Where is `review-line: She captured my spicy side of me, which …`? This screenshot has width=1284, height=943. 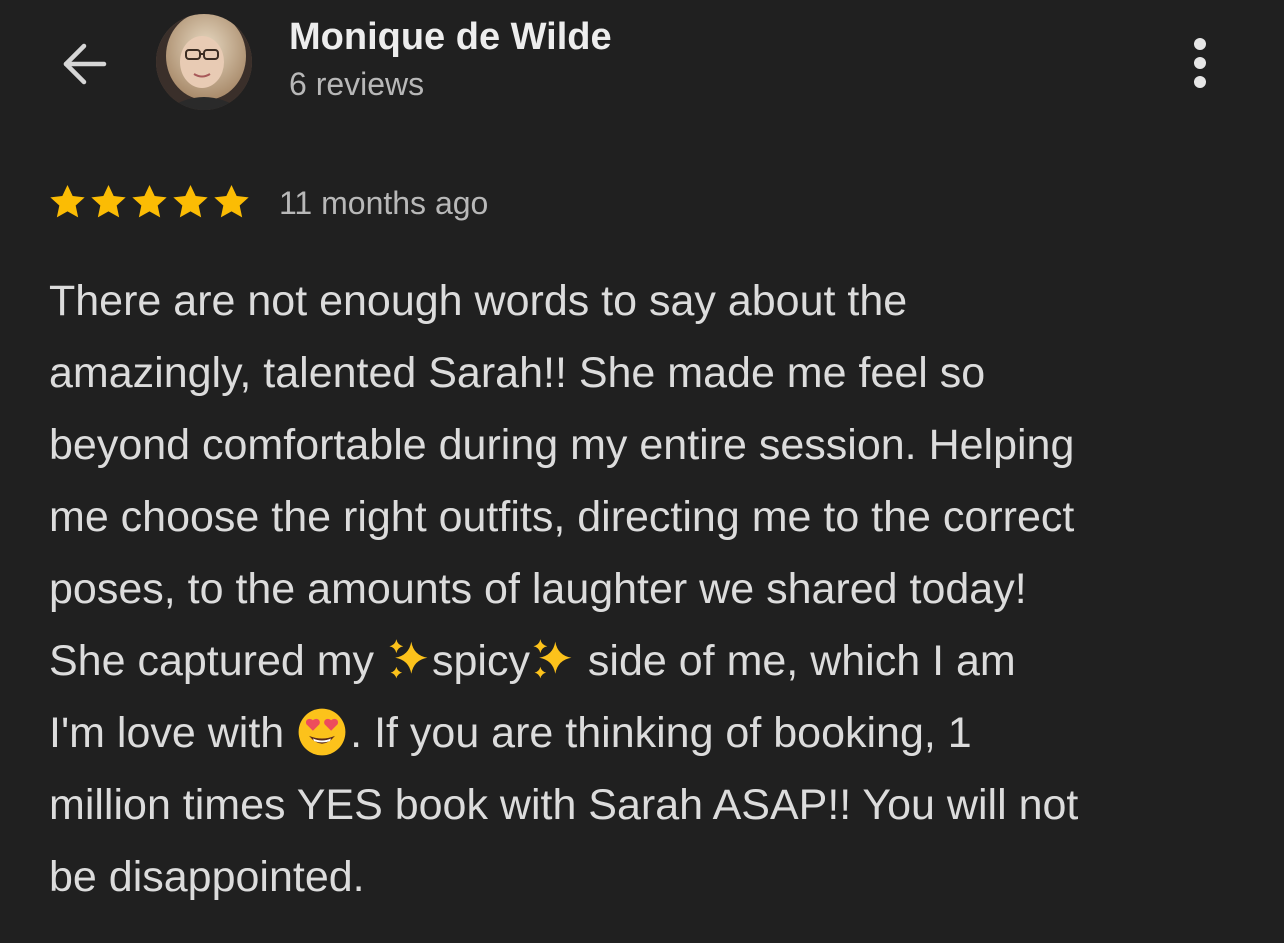
review-line: She captured my spicy side of me, which … is located at coordinates (649, 661).